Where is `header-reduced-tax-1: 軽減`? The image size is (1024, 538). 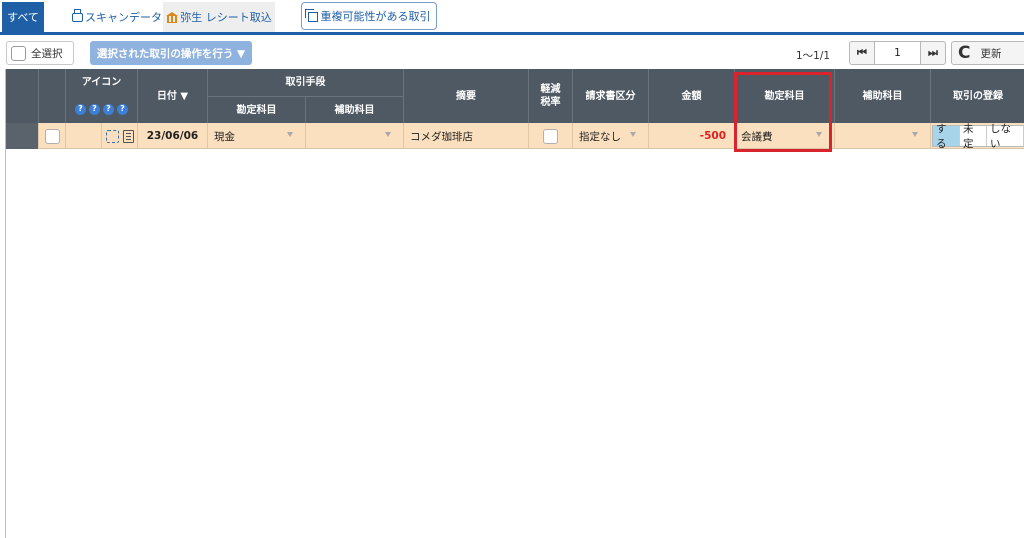 header-reduced-tax-1: 軽減 is located at coordinates (550, 89).